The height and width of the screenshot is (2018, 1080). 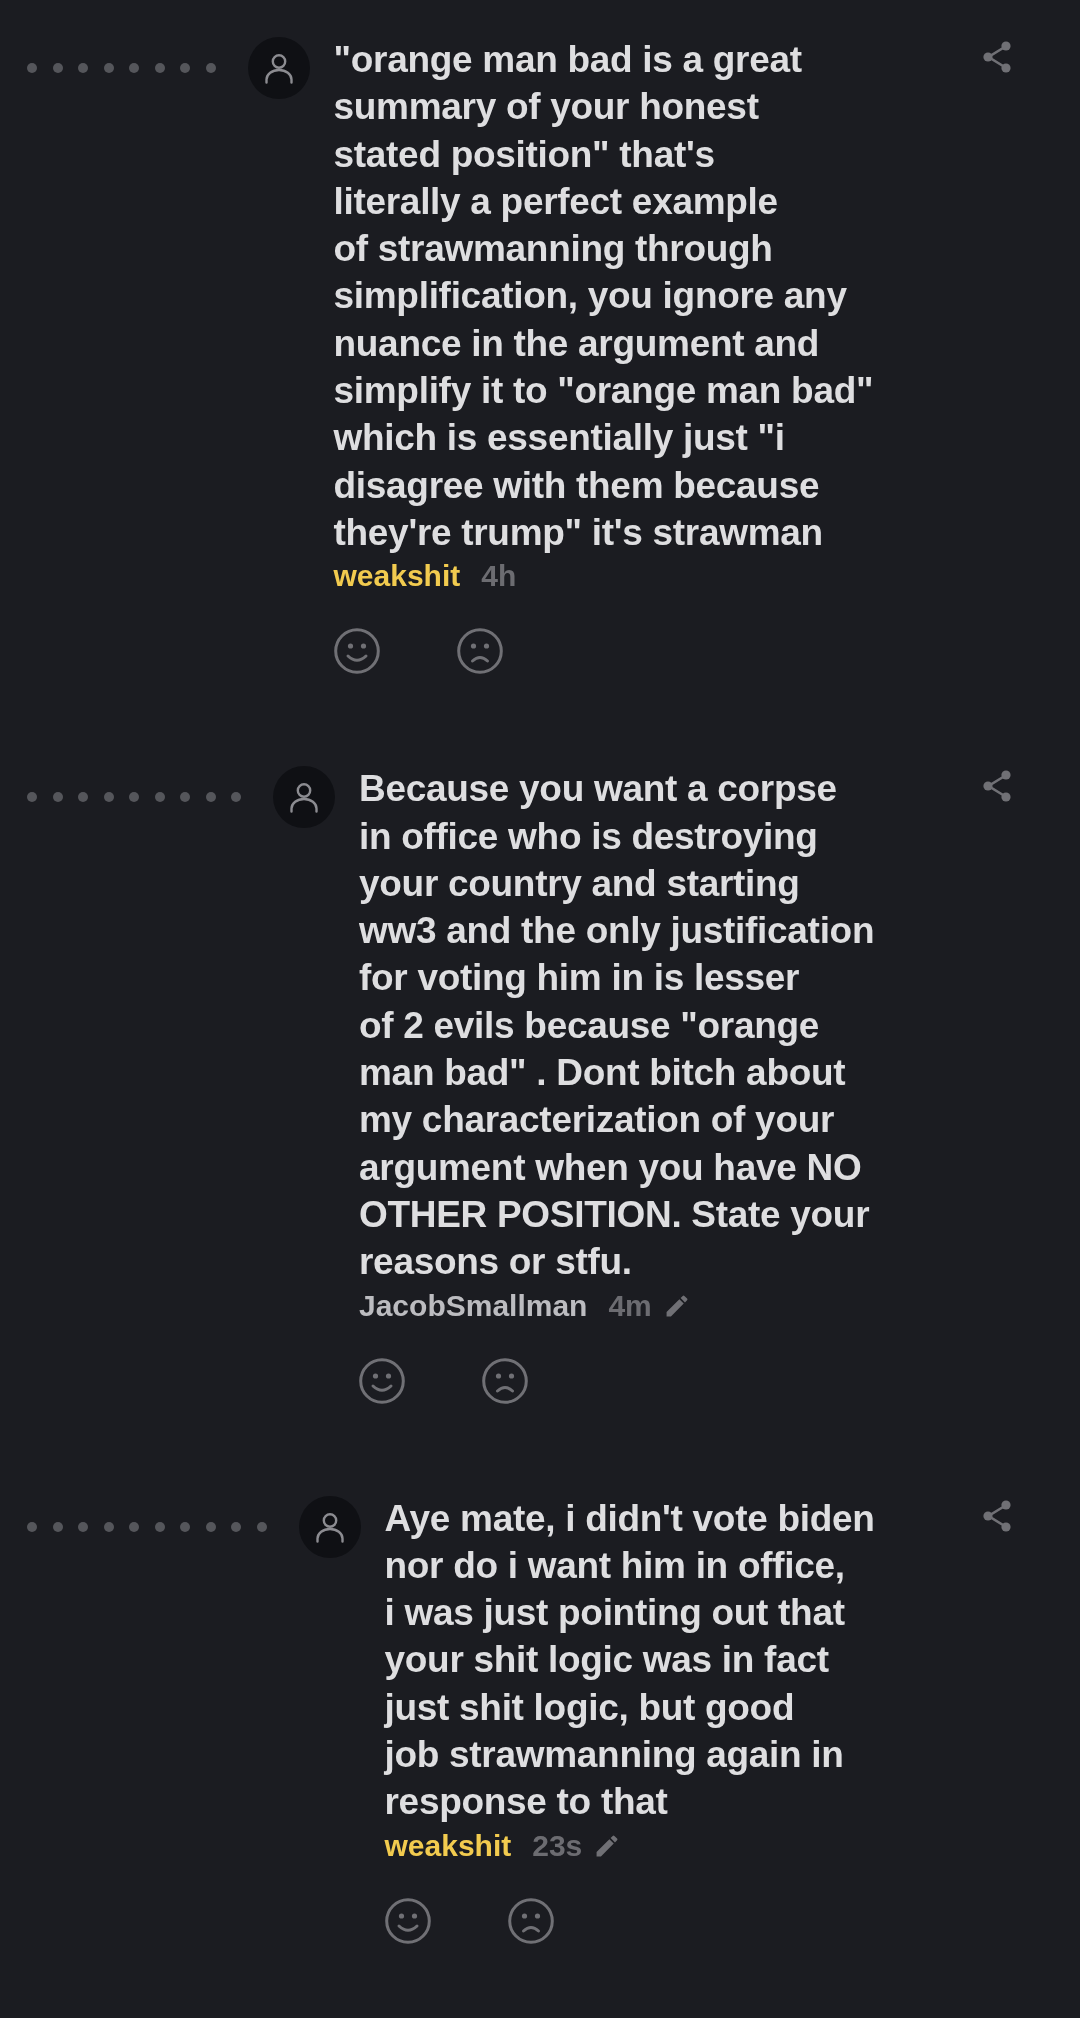 I want to click on timestamp: 4h, so click(x=499, y=576).